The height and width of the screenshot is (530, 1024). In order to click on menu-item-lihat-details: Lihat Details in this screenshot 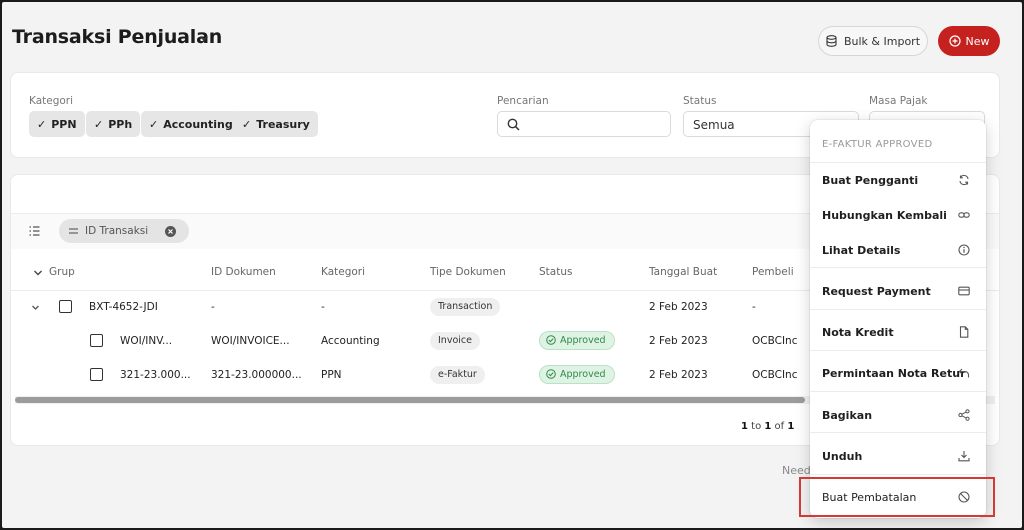, I will do `click(898, 250)`.